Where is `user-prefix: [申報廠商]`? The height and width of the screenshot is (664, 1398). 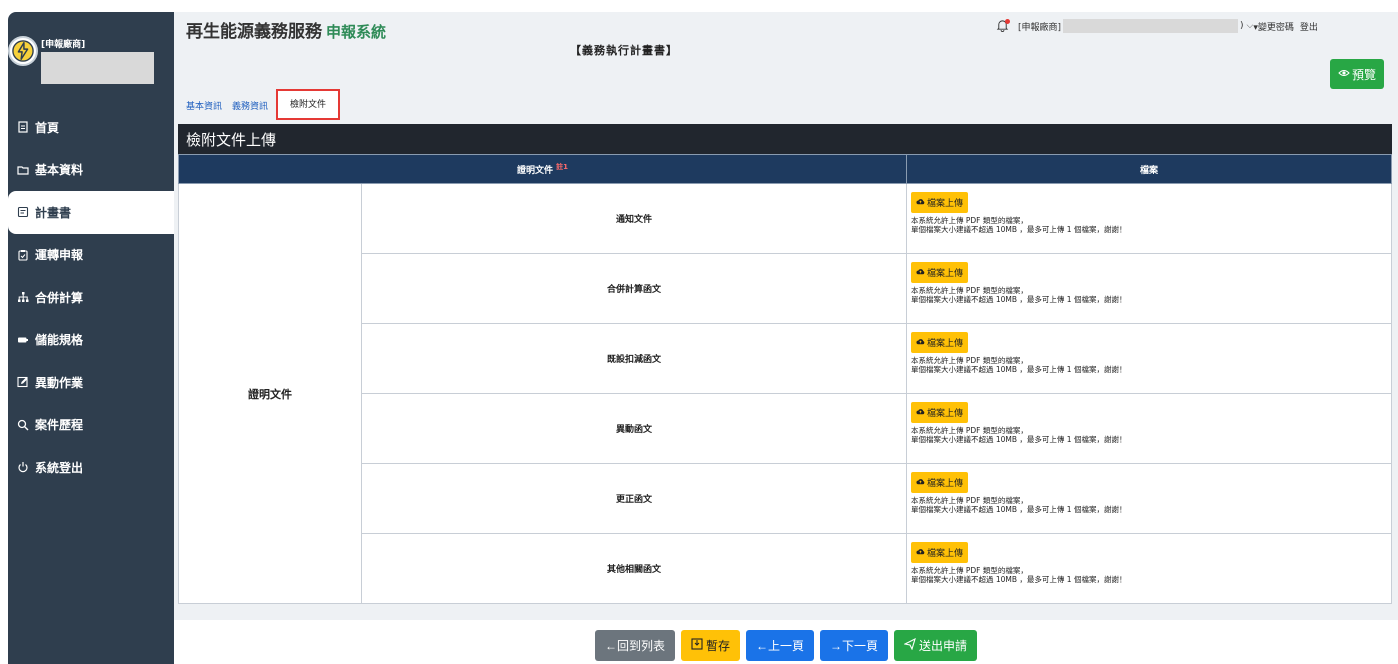 user-prefix: [申報廠商] is located at coordinates (1040, 27).